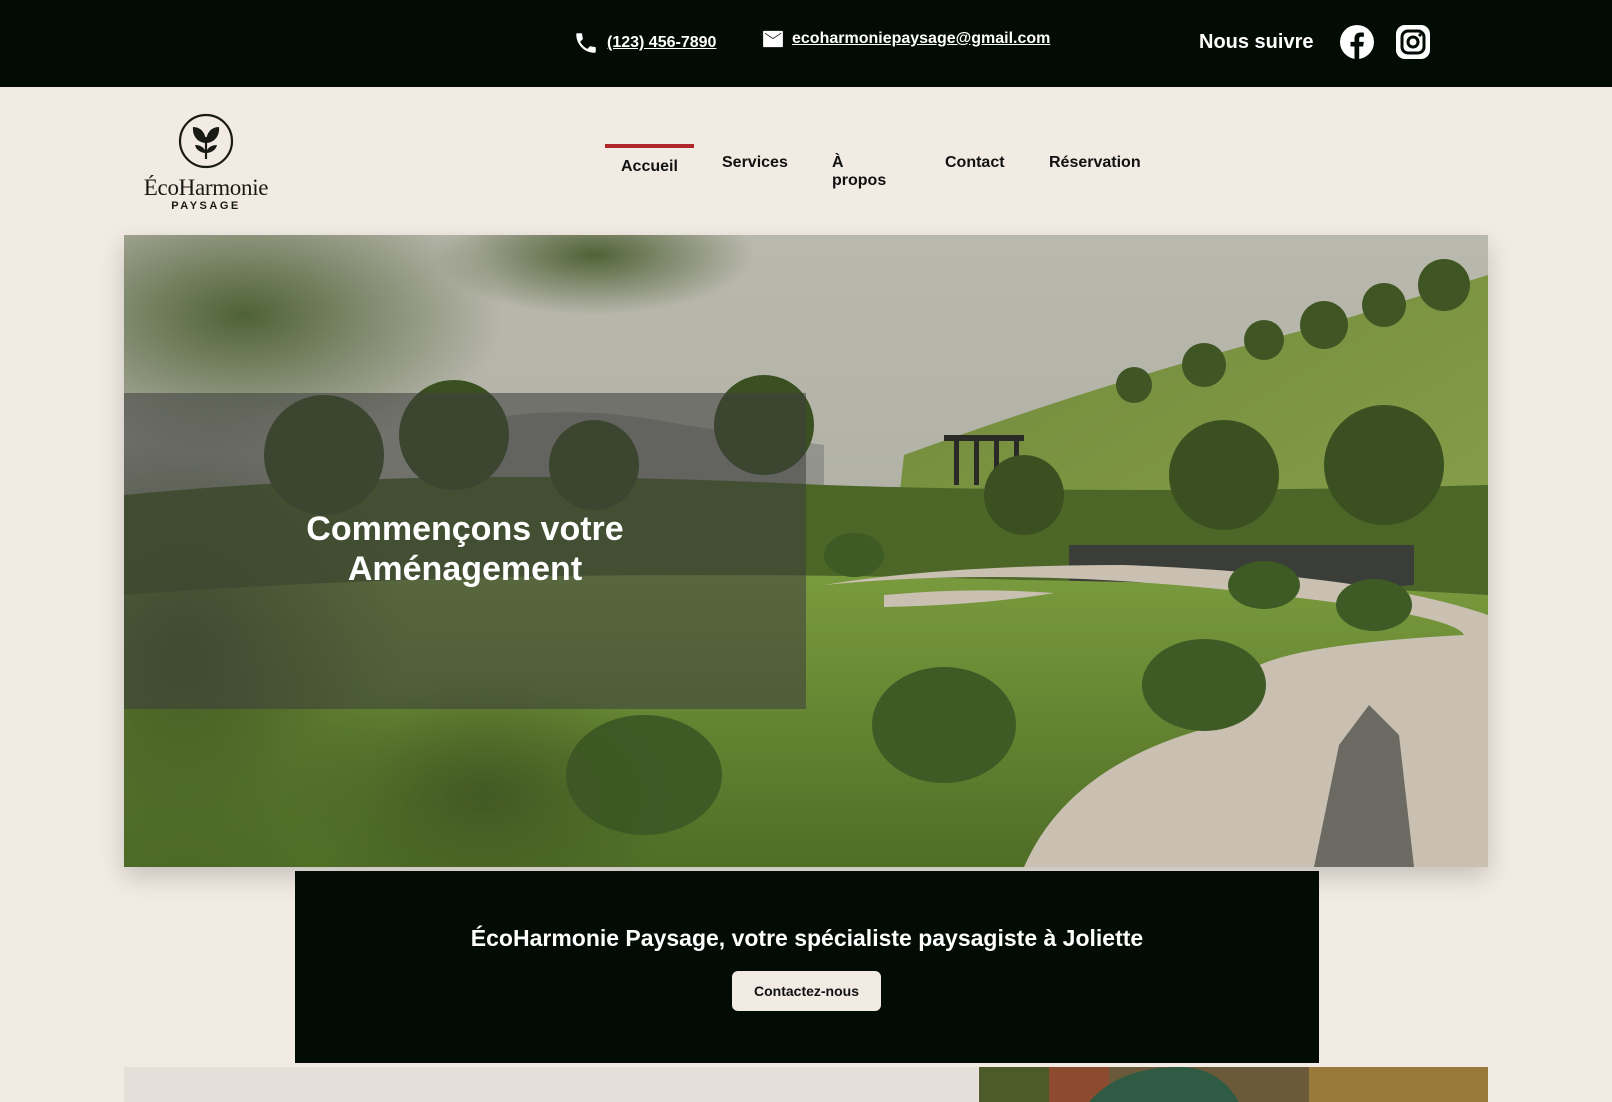 The width and height of the screenshot is (1612, 1102). Describe the element at coordinates (1413, 42) in the screenshot. I see `instagram-icon` at that location.